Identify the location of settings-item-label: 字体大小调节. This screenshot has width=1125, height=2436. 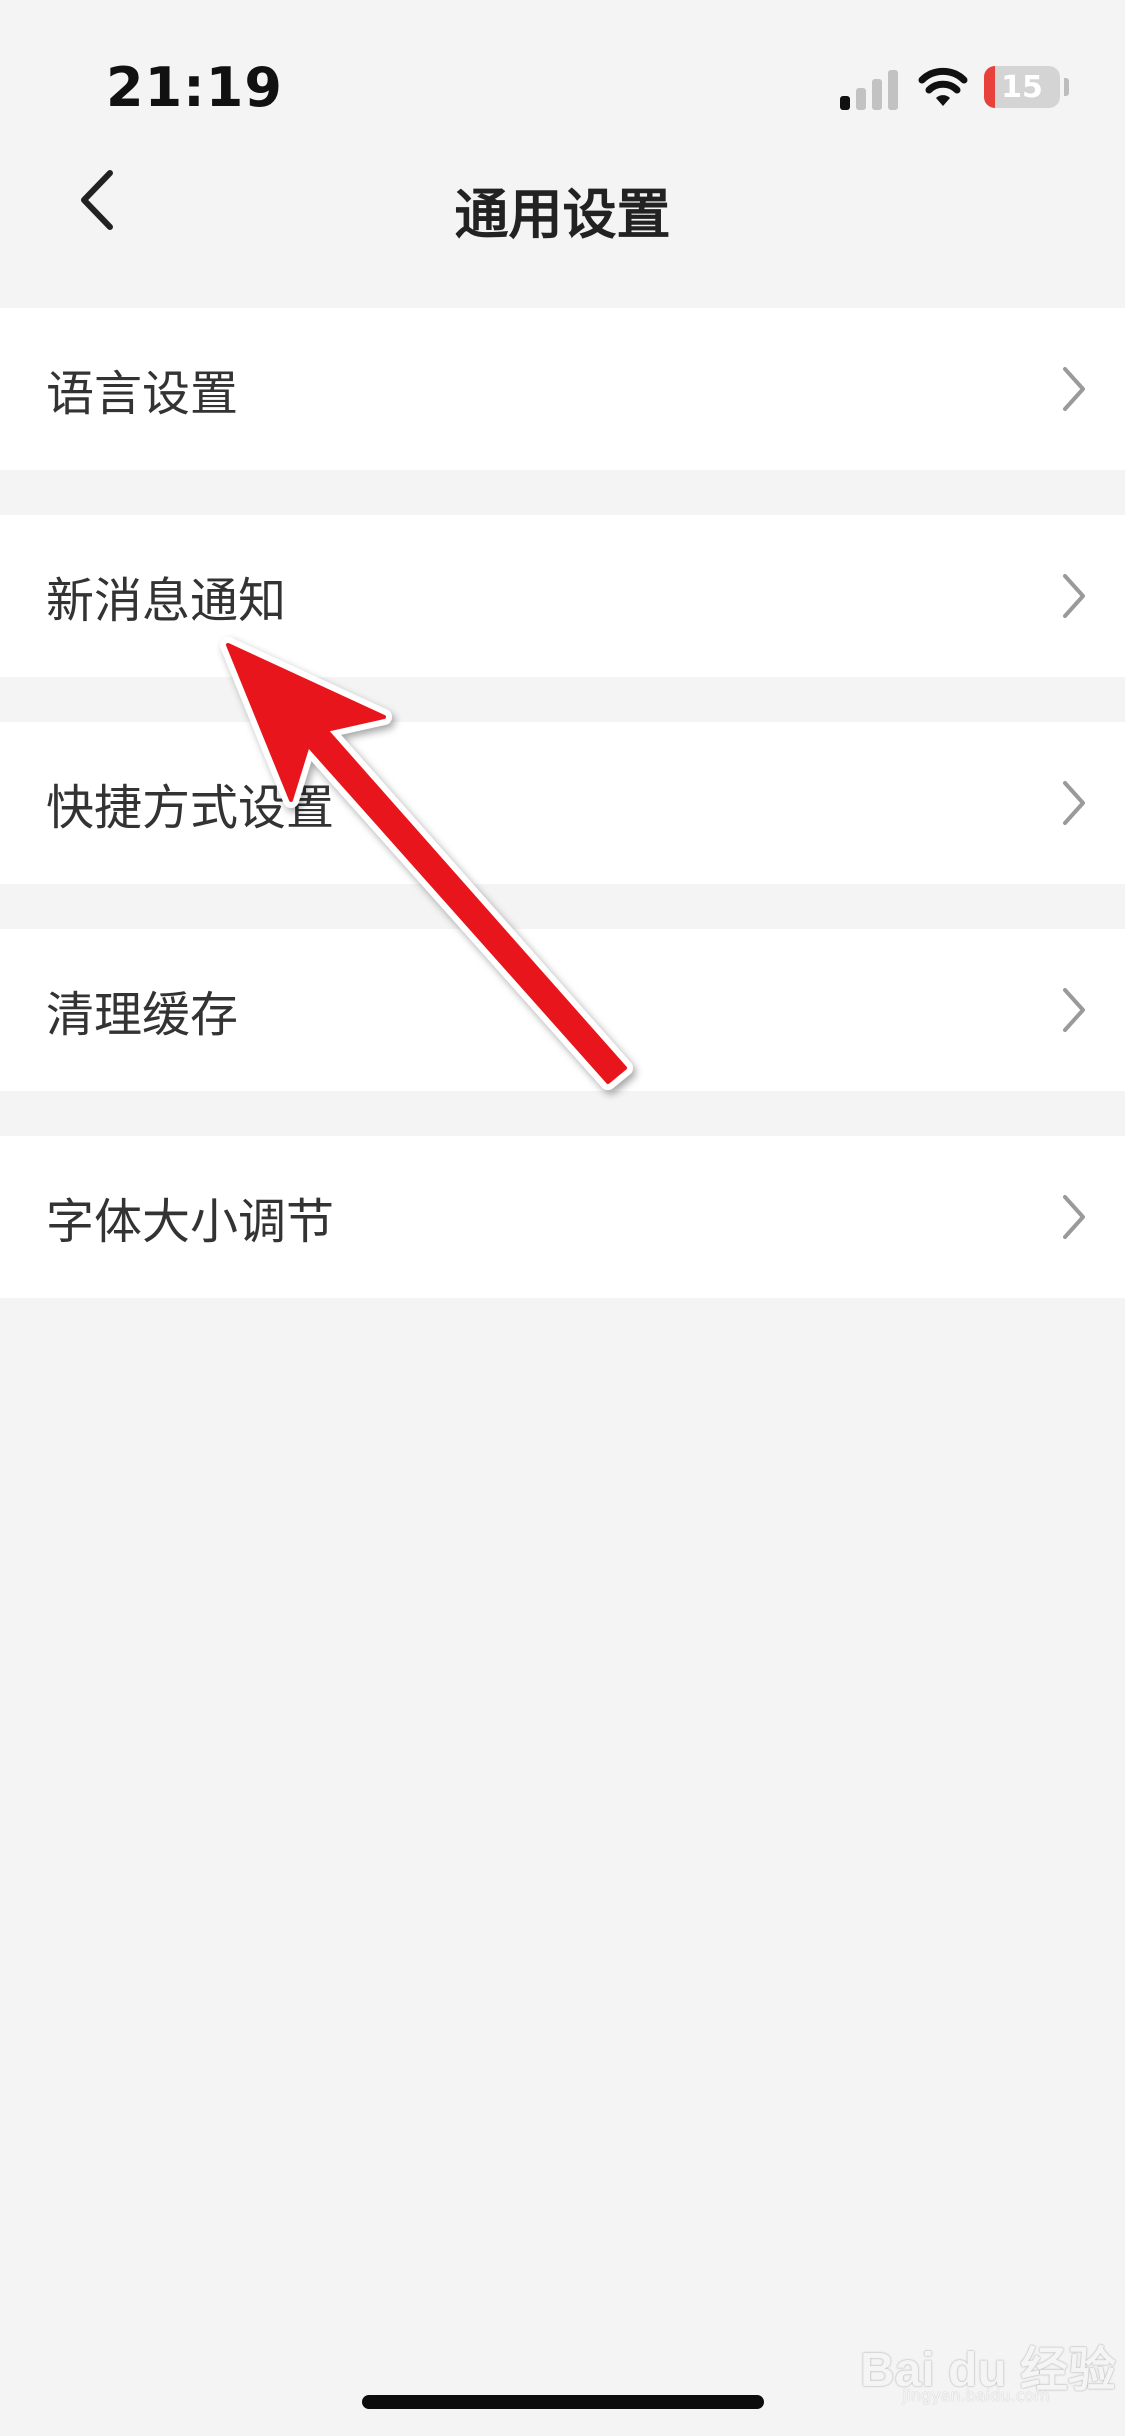
(190, 1222).